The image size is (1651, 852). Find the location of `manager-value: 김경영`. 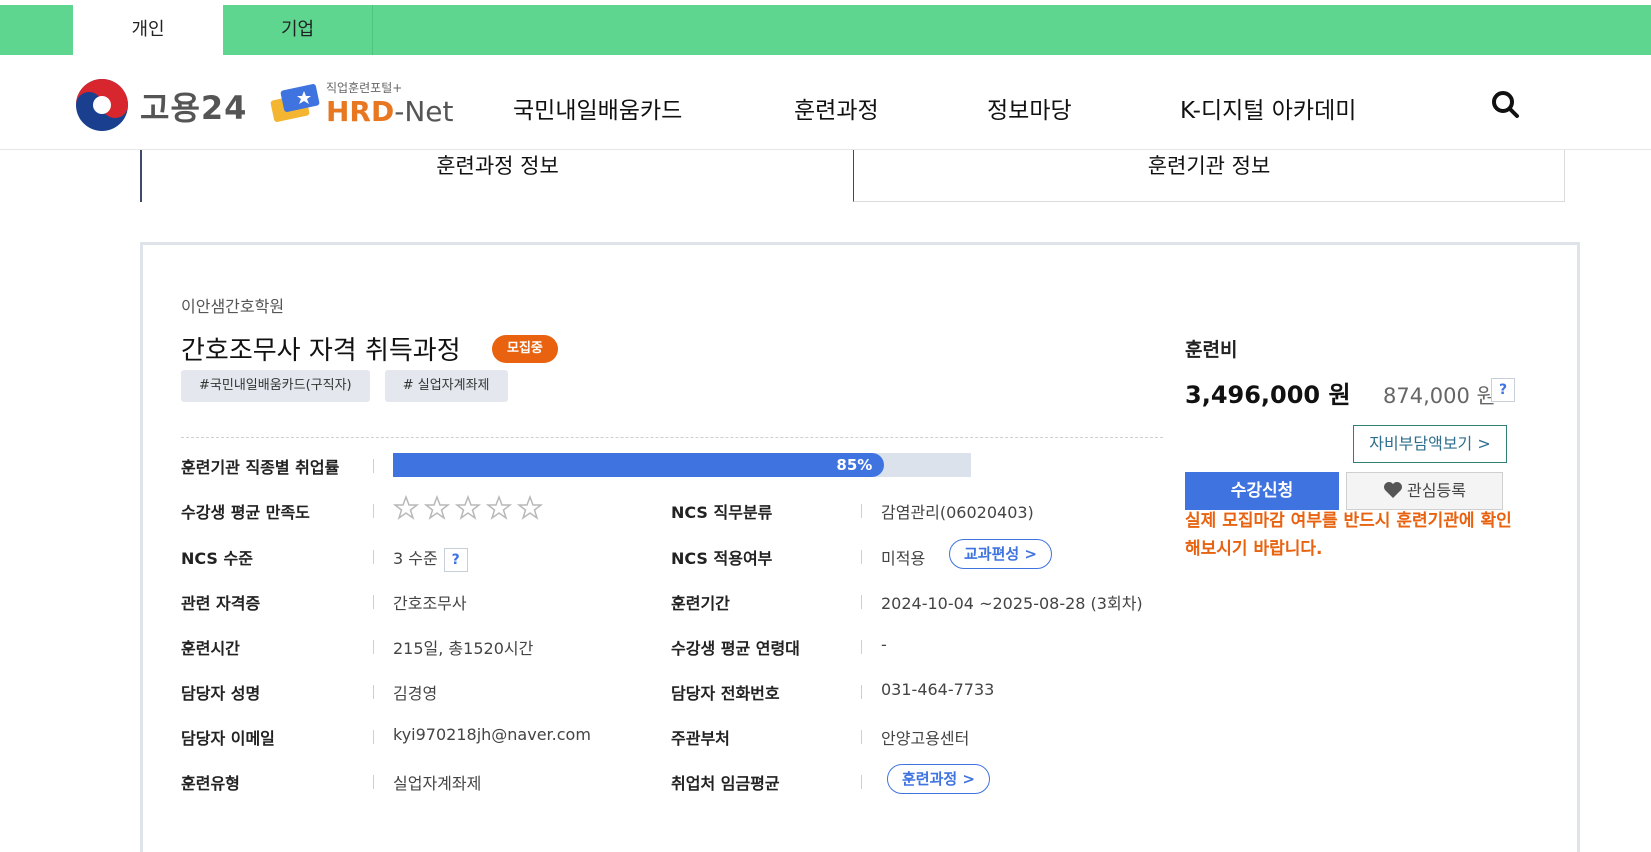

manager-value: 김경영 is located at coordinates (415, 693).